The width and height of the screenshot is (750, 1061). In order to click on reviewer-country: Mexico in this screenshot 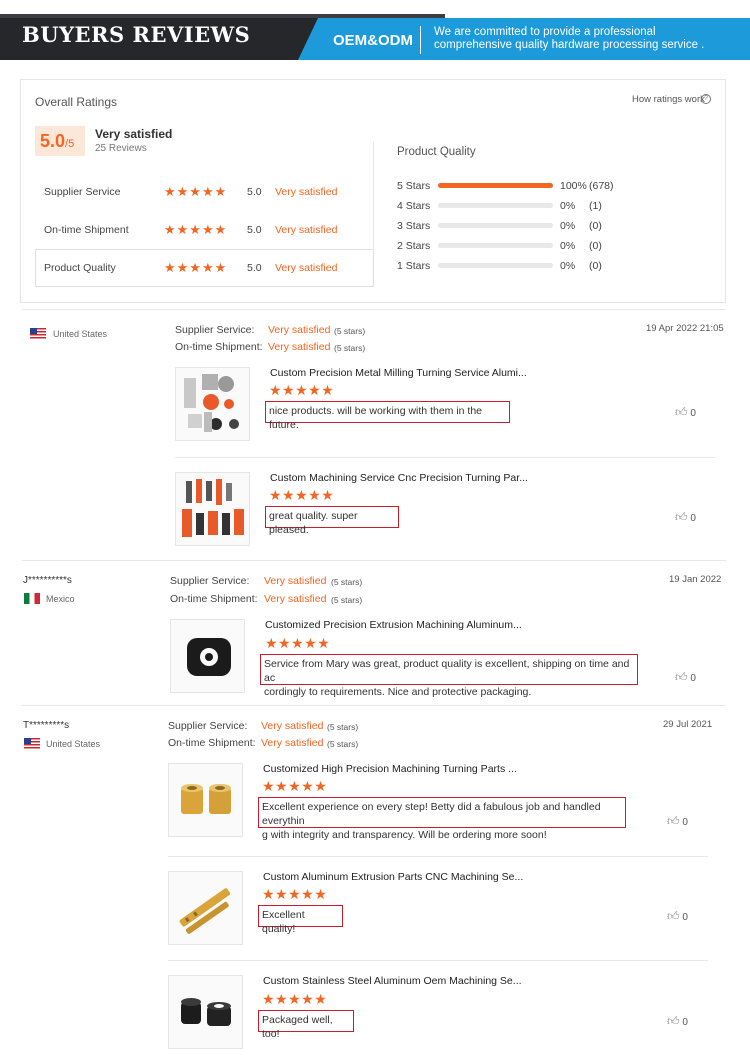, I will do `click(60, 599)`.